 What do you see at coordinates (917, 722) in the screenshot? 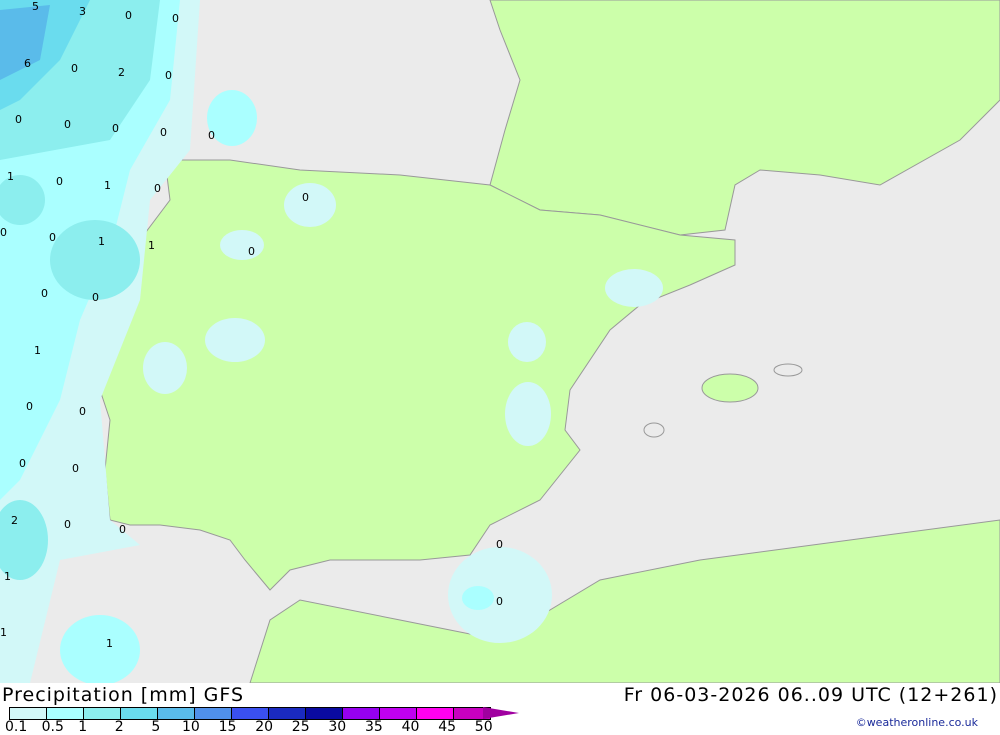
I see `credit-link: ©weatheronline.co.uk` at bounding box center [917, 722].